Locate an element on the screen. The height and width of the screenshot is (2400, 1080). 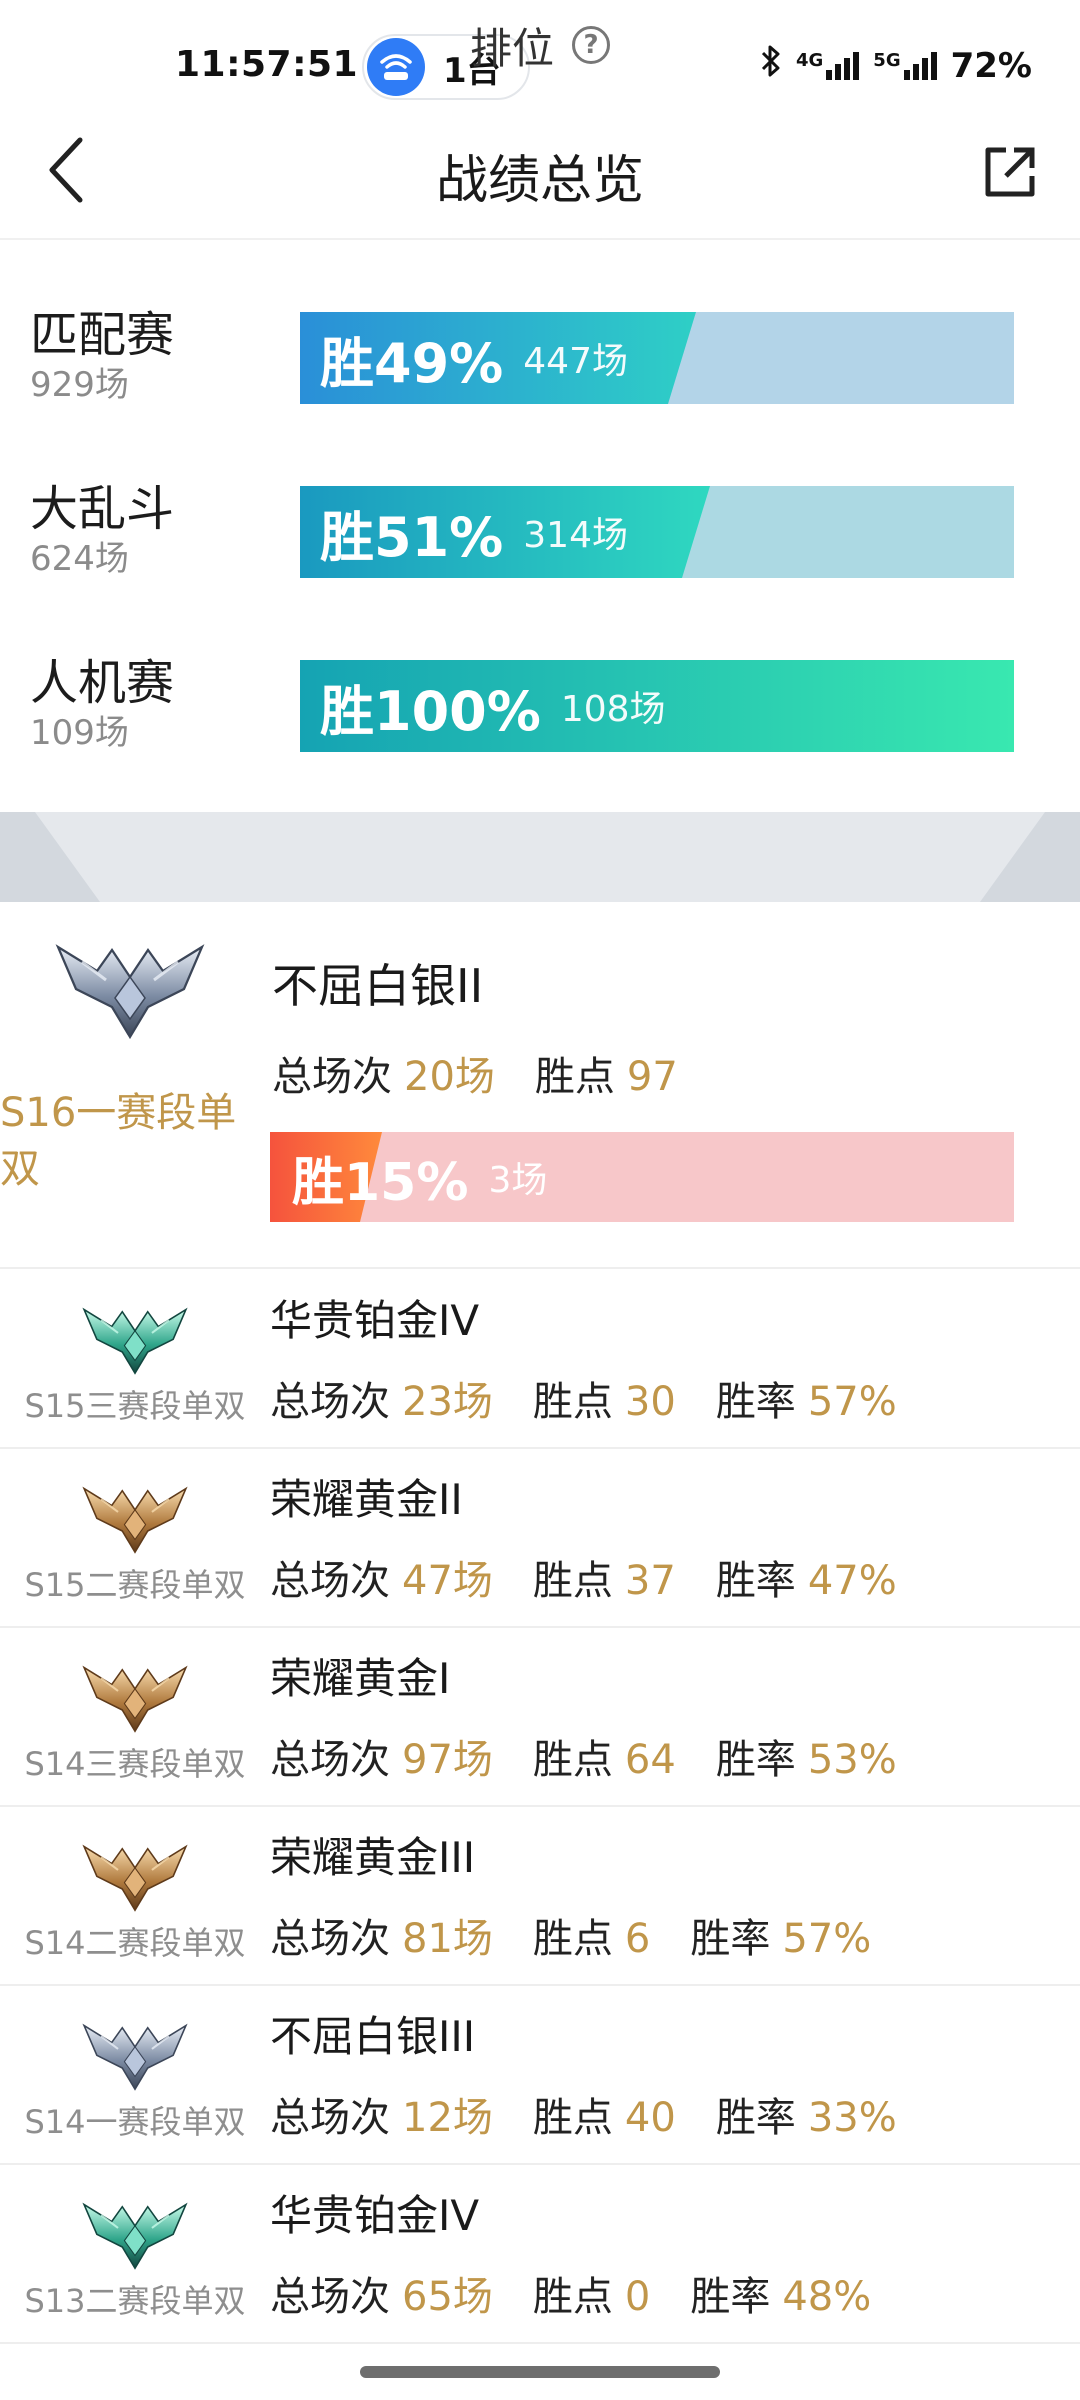
total-games-value: 23场 is located at coordinates (447, 1402).